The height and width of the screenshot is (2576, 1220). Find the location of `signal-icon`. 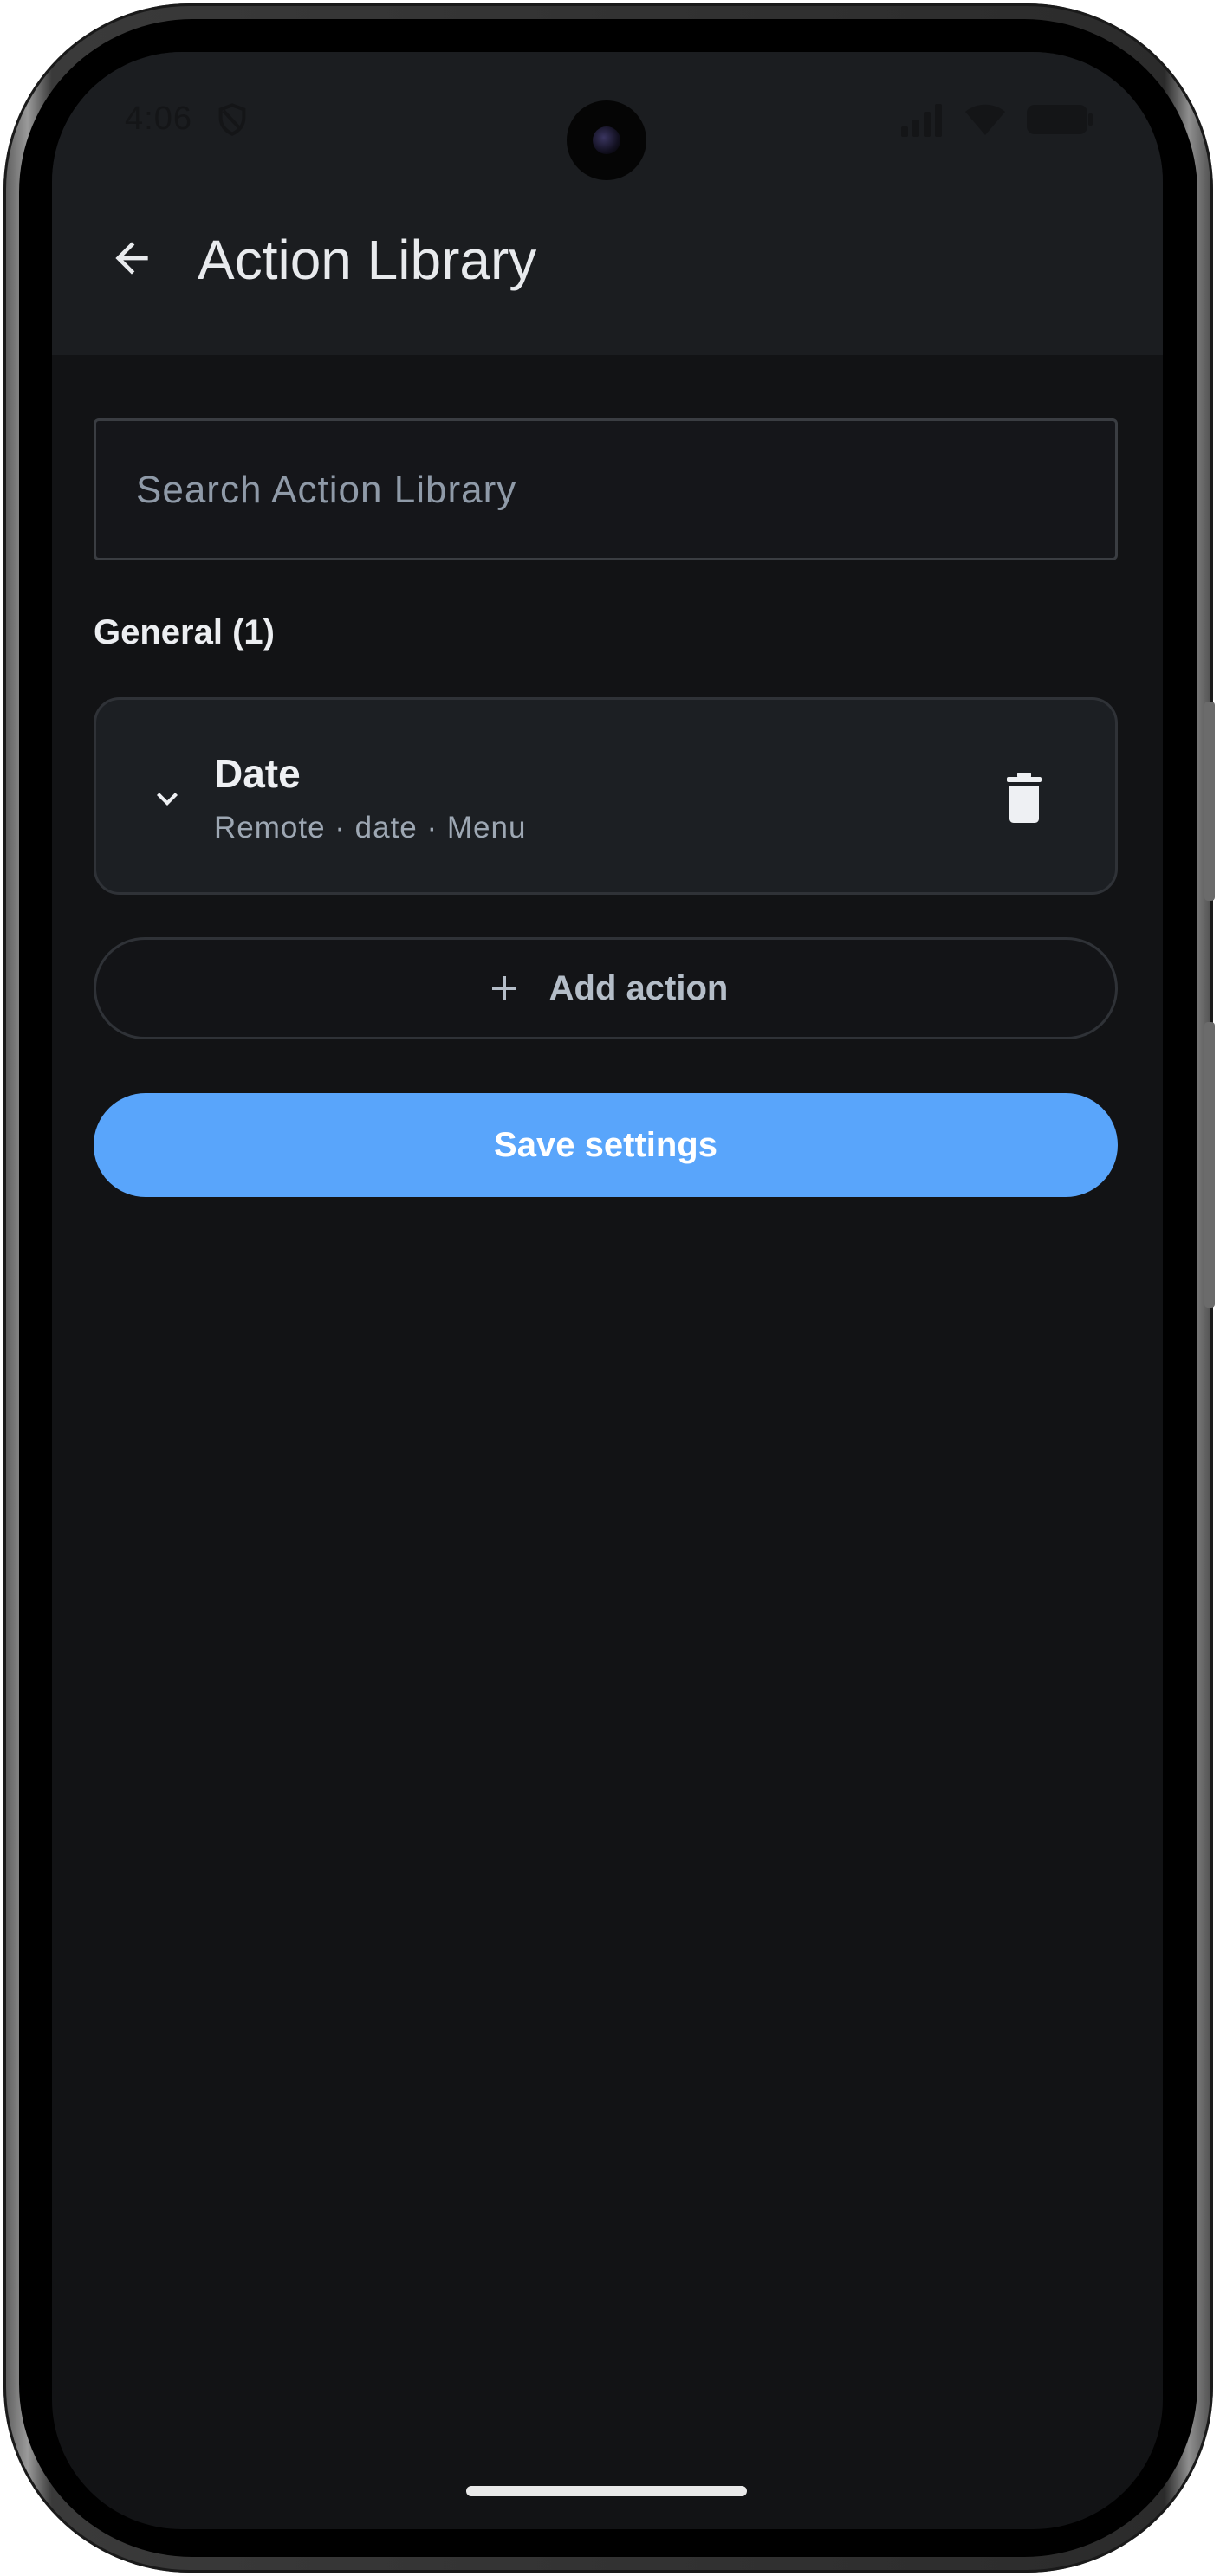

signal-icon is located at coordinates (922, 120).